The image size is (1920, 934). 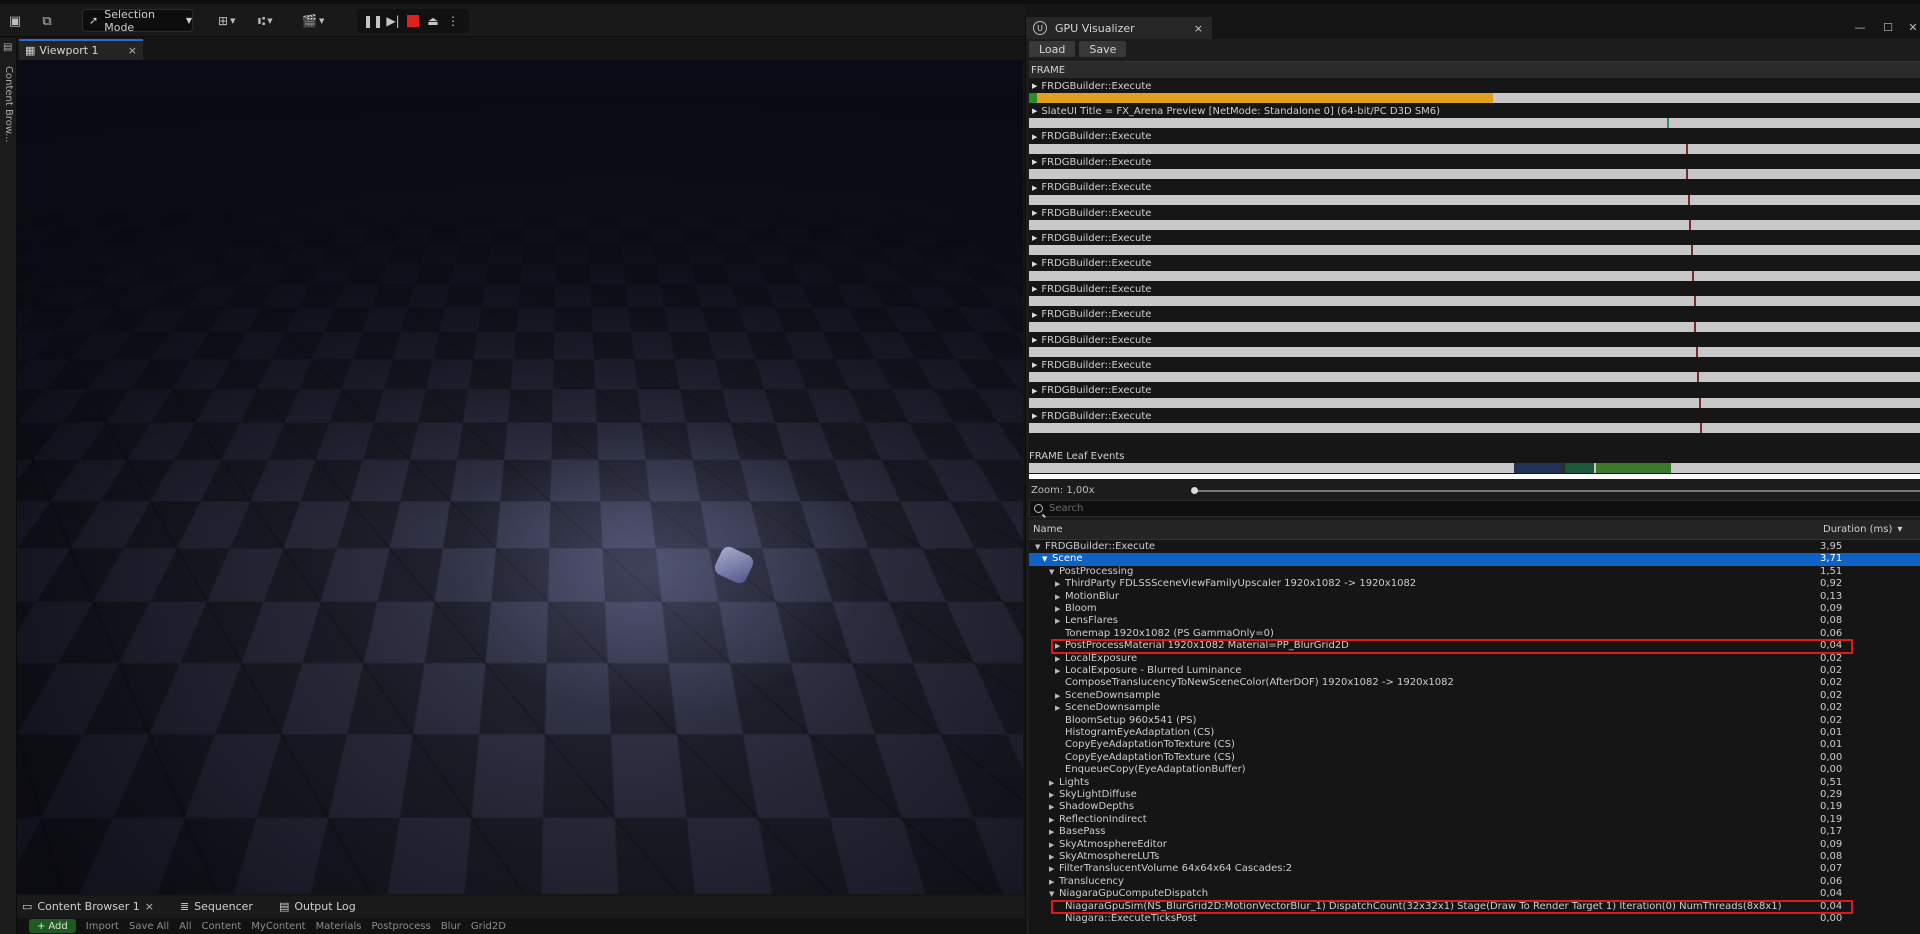 I want to click on tree-row: ▼ Scene 3,71, so click(x=1474, y=559).